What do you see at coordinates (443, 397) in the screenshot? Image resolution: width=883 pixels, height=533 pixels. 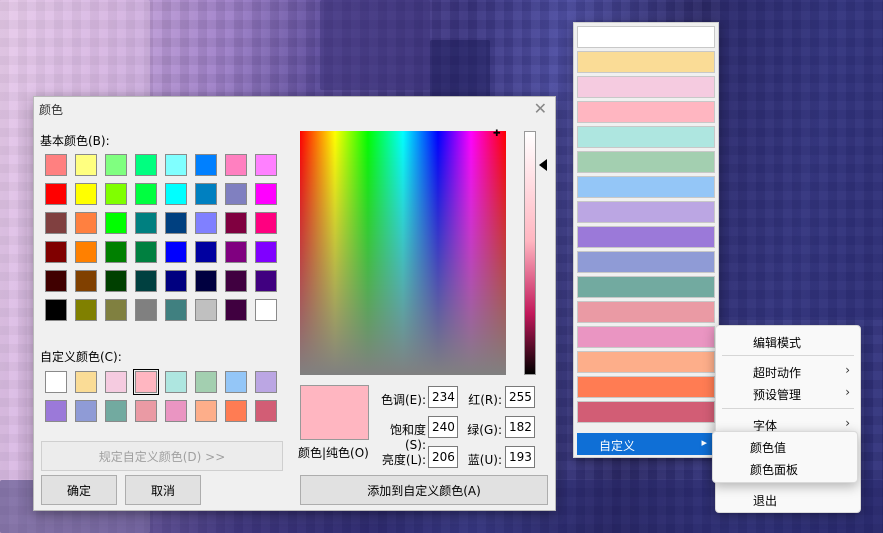 I see `hue-field: 234` at bounding box center [443, 397].